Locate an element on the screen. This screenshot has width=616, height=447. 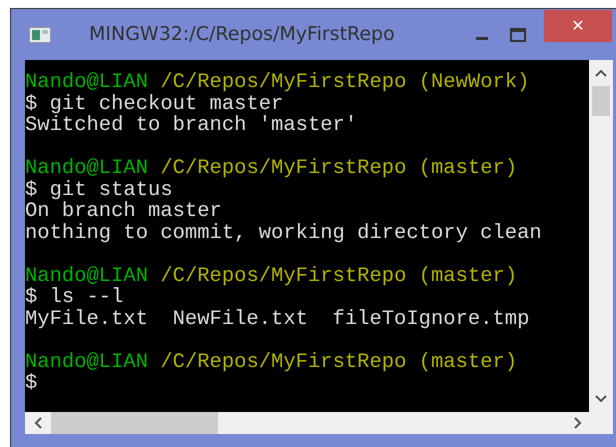
horizontal-scrollbar is located at coordinates (319, 423).